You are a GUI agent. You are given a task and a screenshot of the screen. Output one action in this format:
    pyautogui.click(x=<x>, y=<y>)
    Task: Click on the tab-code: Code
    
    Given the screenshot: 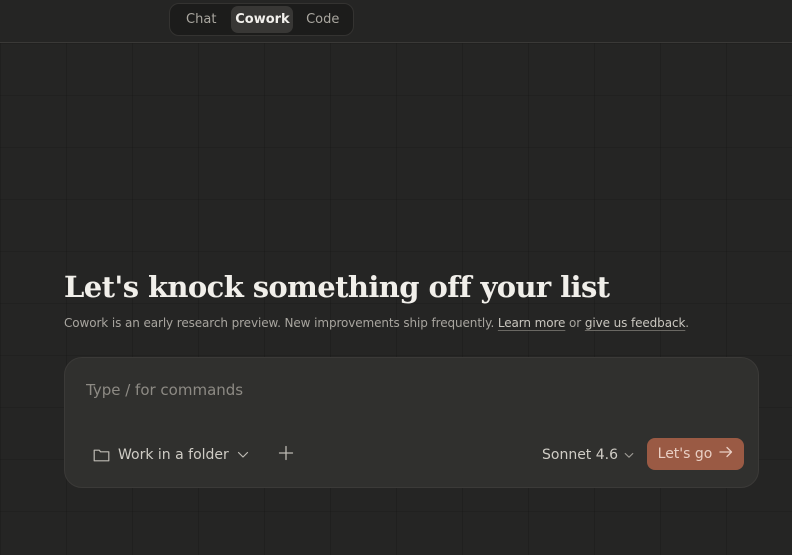 What is the action you would take?
    pyautogui.click(x=322, y=19)
    